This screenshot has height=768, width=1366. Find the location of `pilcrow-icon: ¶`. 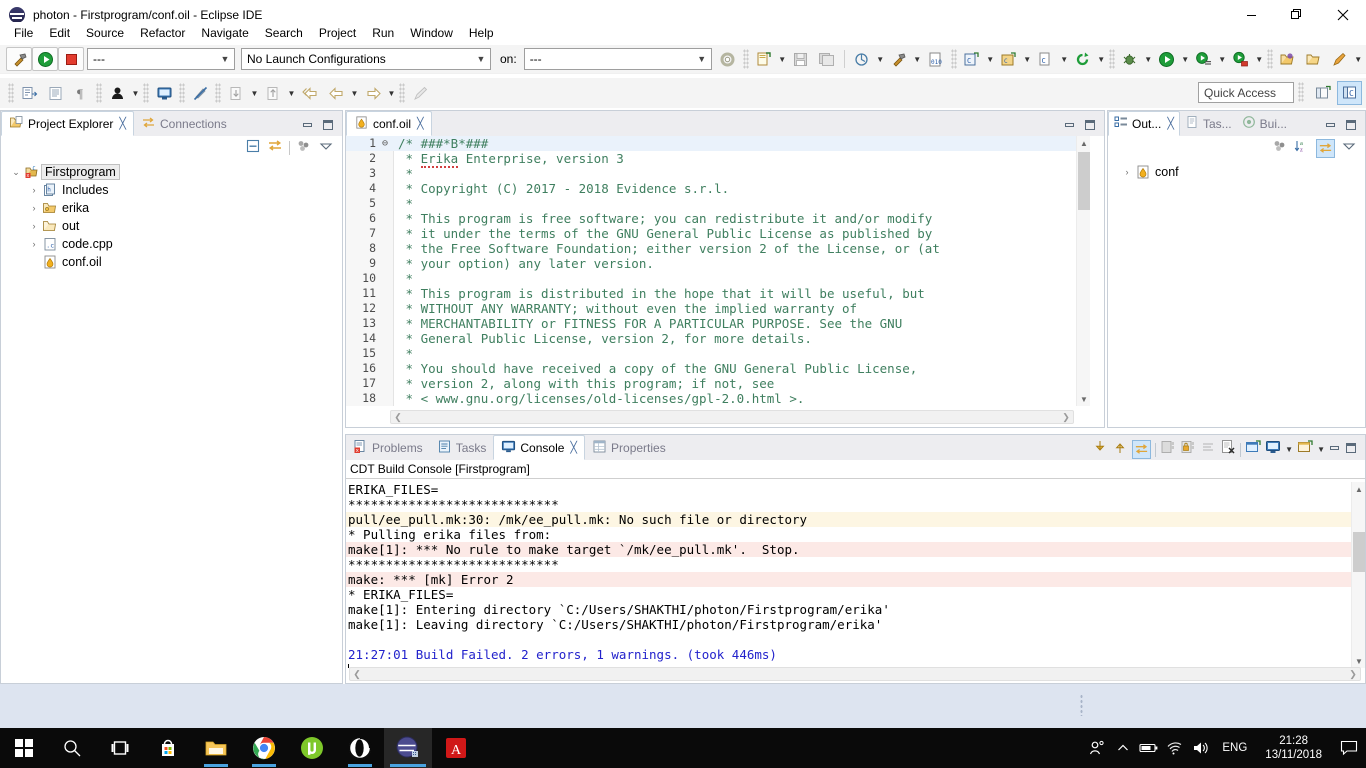

pilcrow-icon: ¶ is located at coordinates (81, 93).